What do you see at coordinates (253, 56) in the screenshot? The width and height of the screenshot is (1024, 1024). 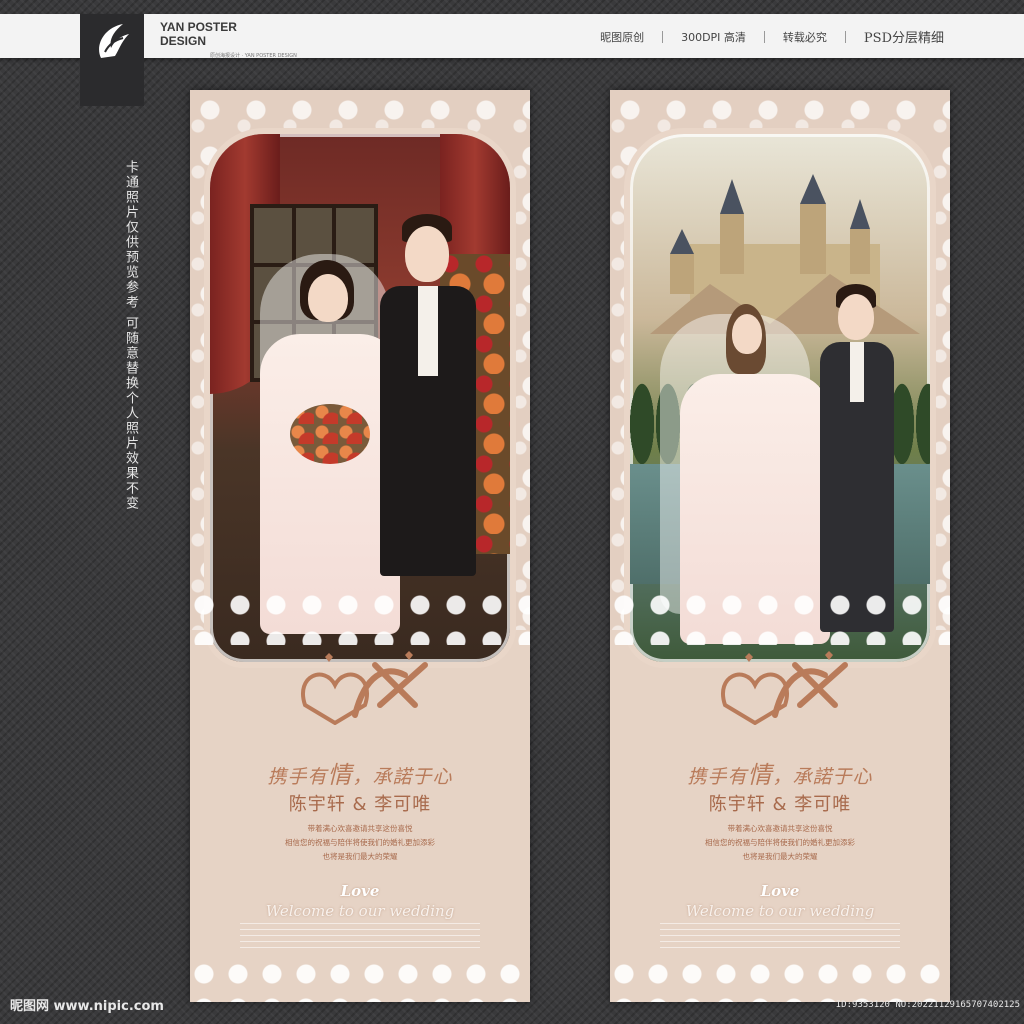 I see `brand-sub: 原创海报设计 · YAN POSTER DESIGN` at bounding box center [253, 56].